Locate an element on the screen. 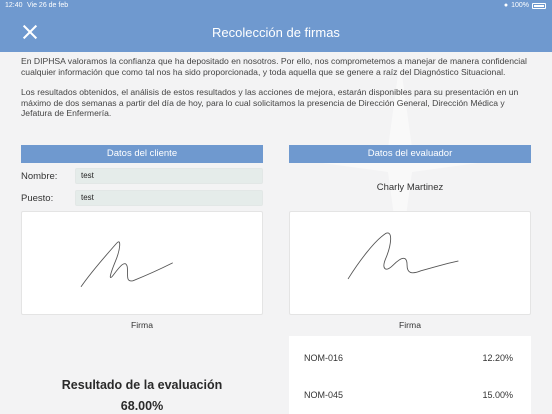 The image size is (552, 414). battery-icon is located at coordinates (539, 5).